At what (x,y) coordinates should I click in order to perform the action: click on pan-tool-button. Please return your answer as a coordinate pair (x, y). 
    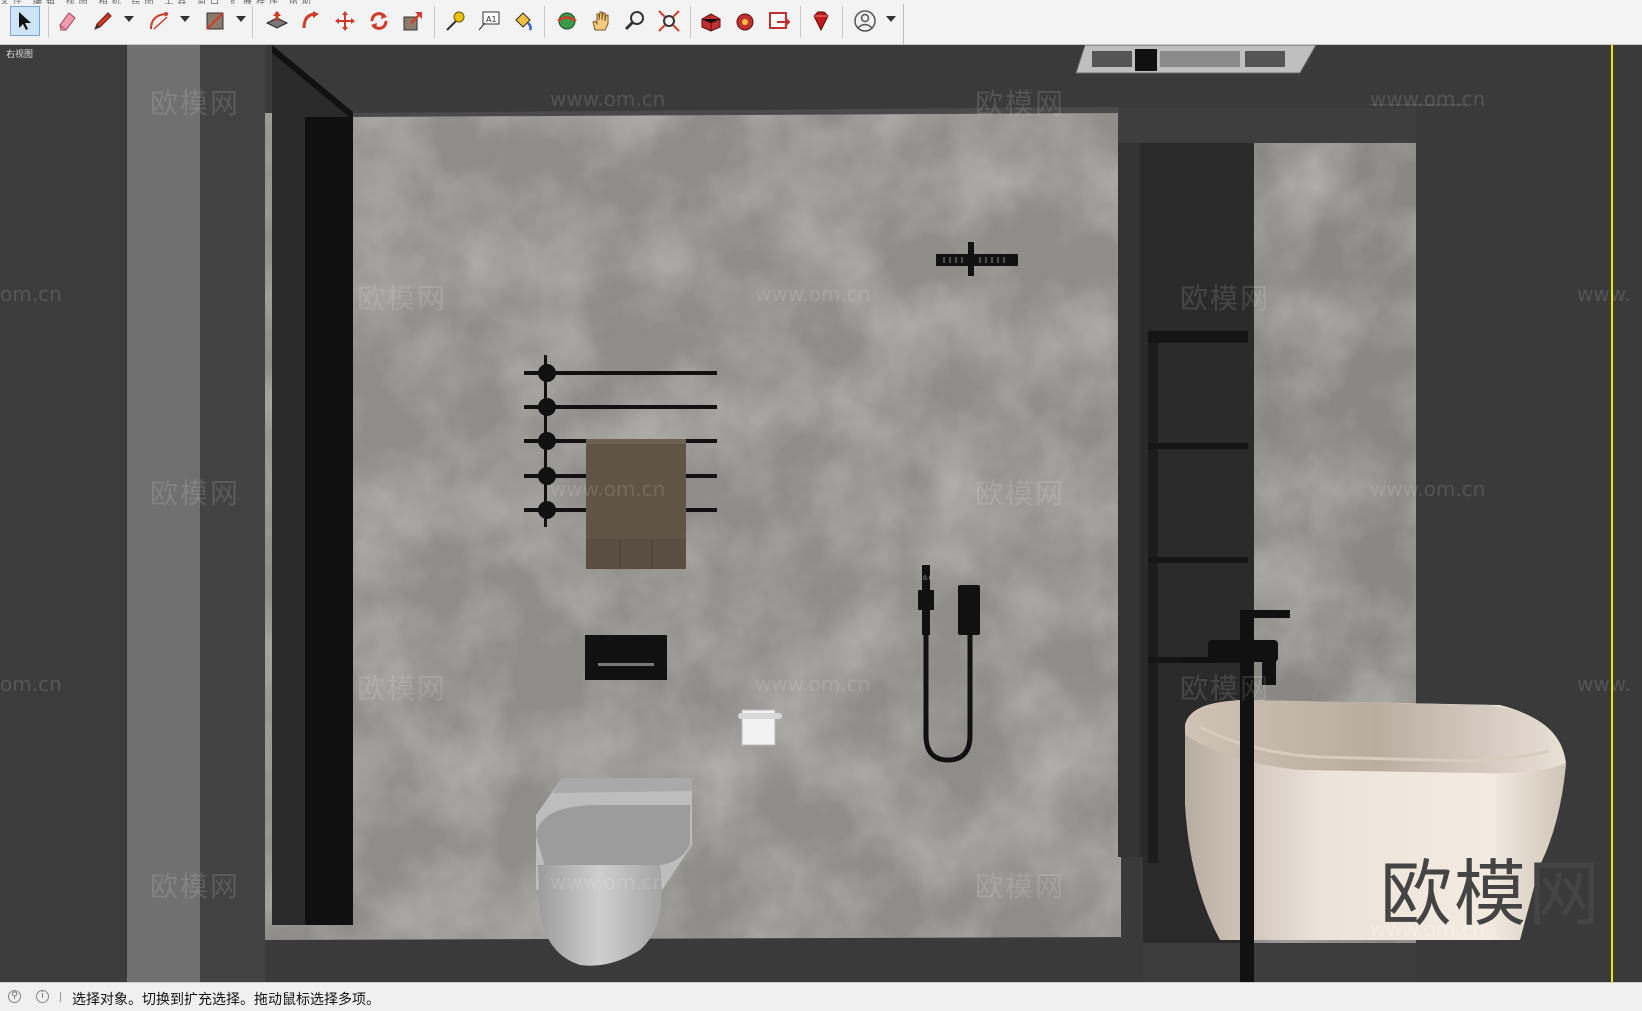
    Looking at the image, I should click on (601, 21).